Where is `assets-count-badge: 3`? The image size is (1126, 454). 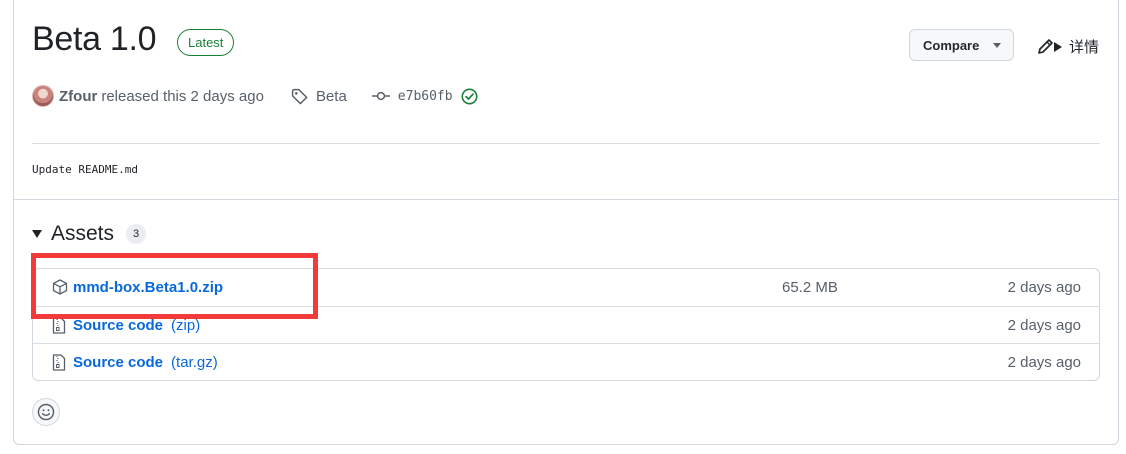
assets-count-badge: 3 is located at coordinates (136, 234).